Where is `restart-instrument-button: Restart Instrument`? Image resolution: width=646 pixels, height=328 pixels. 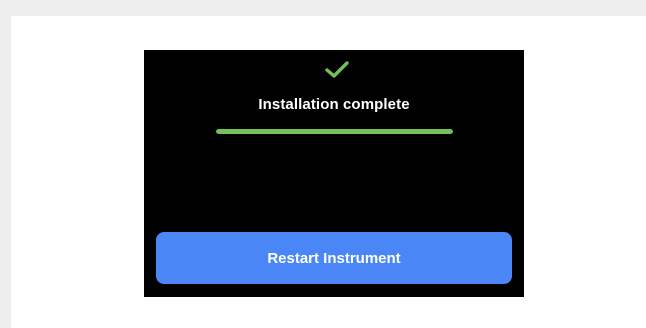
restart-instrument-button: Restart Instrument is located at coordinates (334, 258).